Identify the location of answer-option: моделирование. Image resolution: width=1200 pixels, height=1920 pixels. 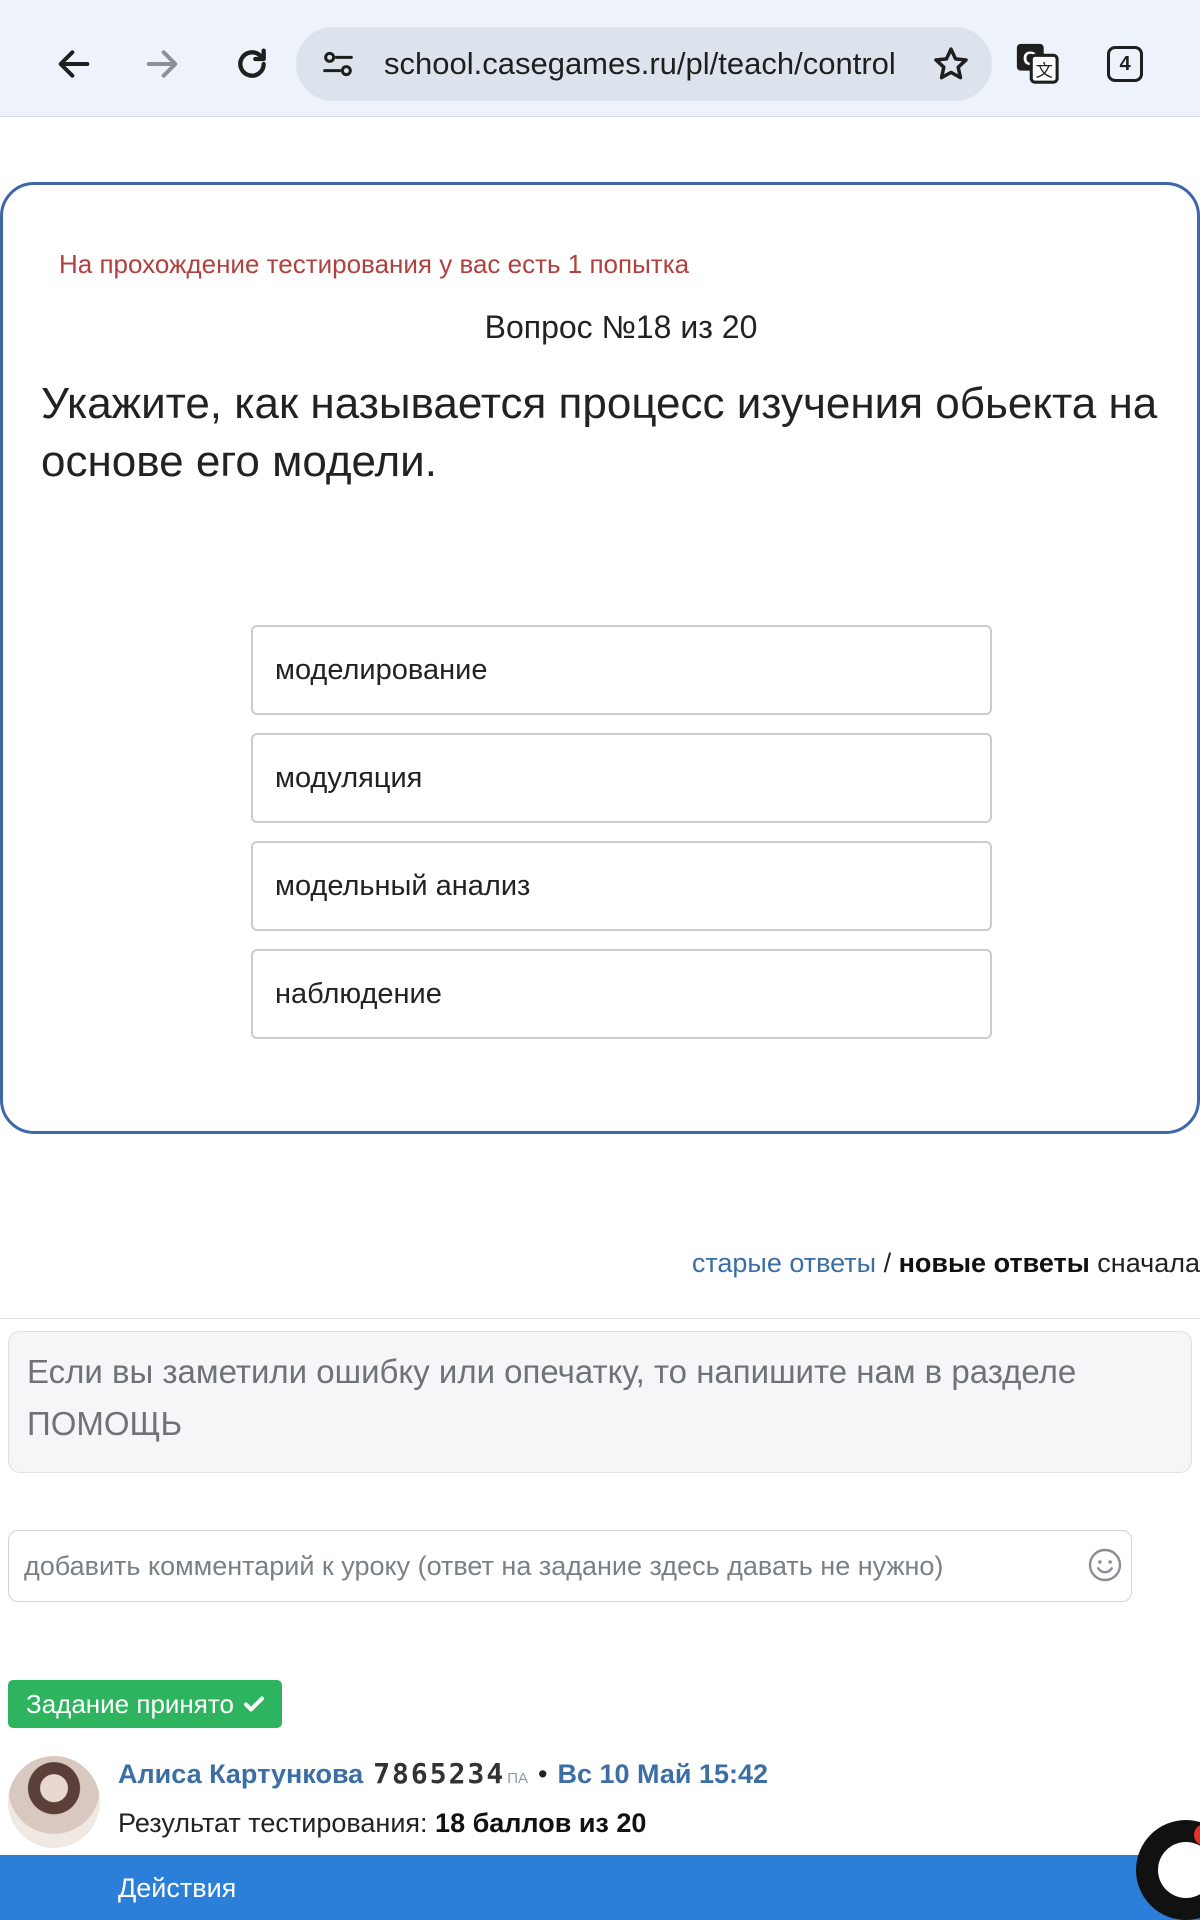
(621, 670).